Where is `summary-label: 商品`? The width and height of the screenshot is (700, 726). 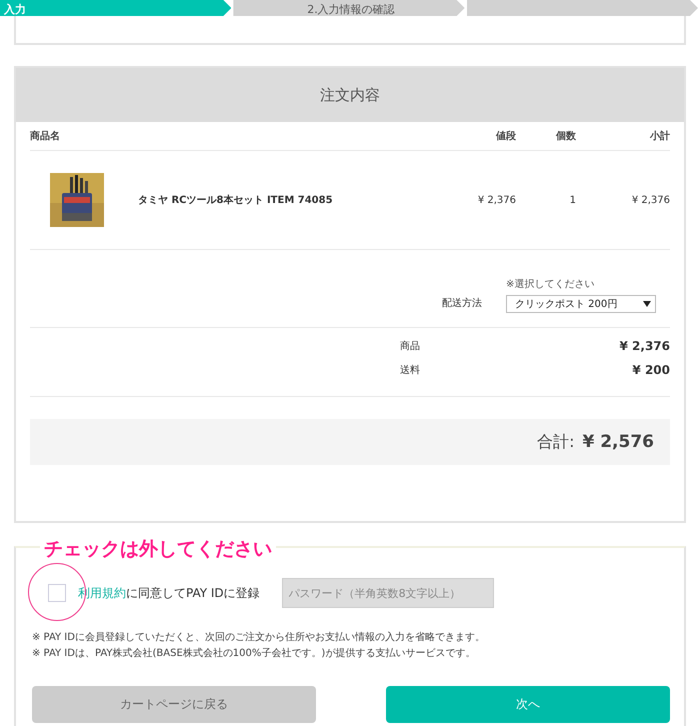
summary-label: 商品 is located at coordinates (410, 346).